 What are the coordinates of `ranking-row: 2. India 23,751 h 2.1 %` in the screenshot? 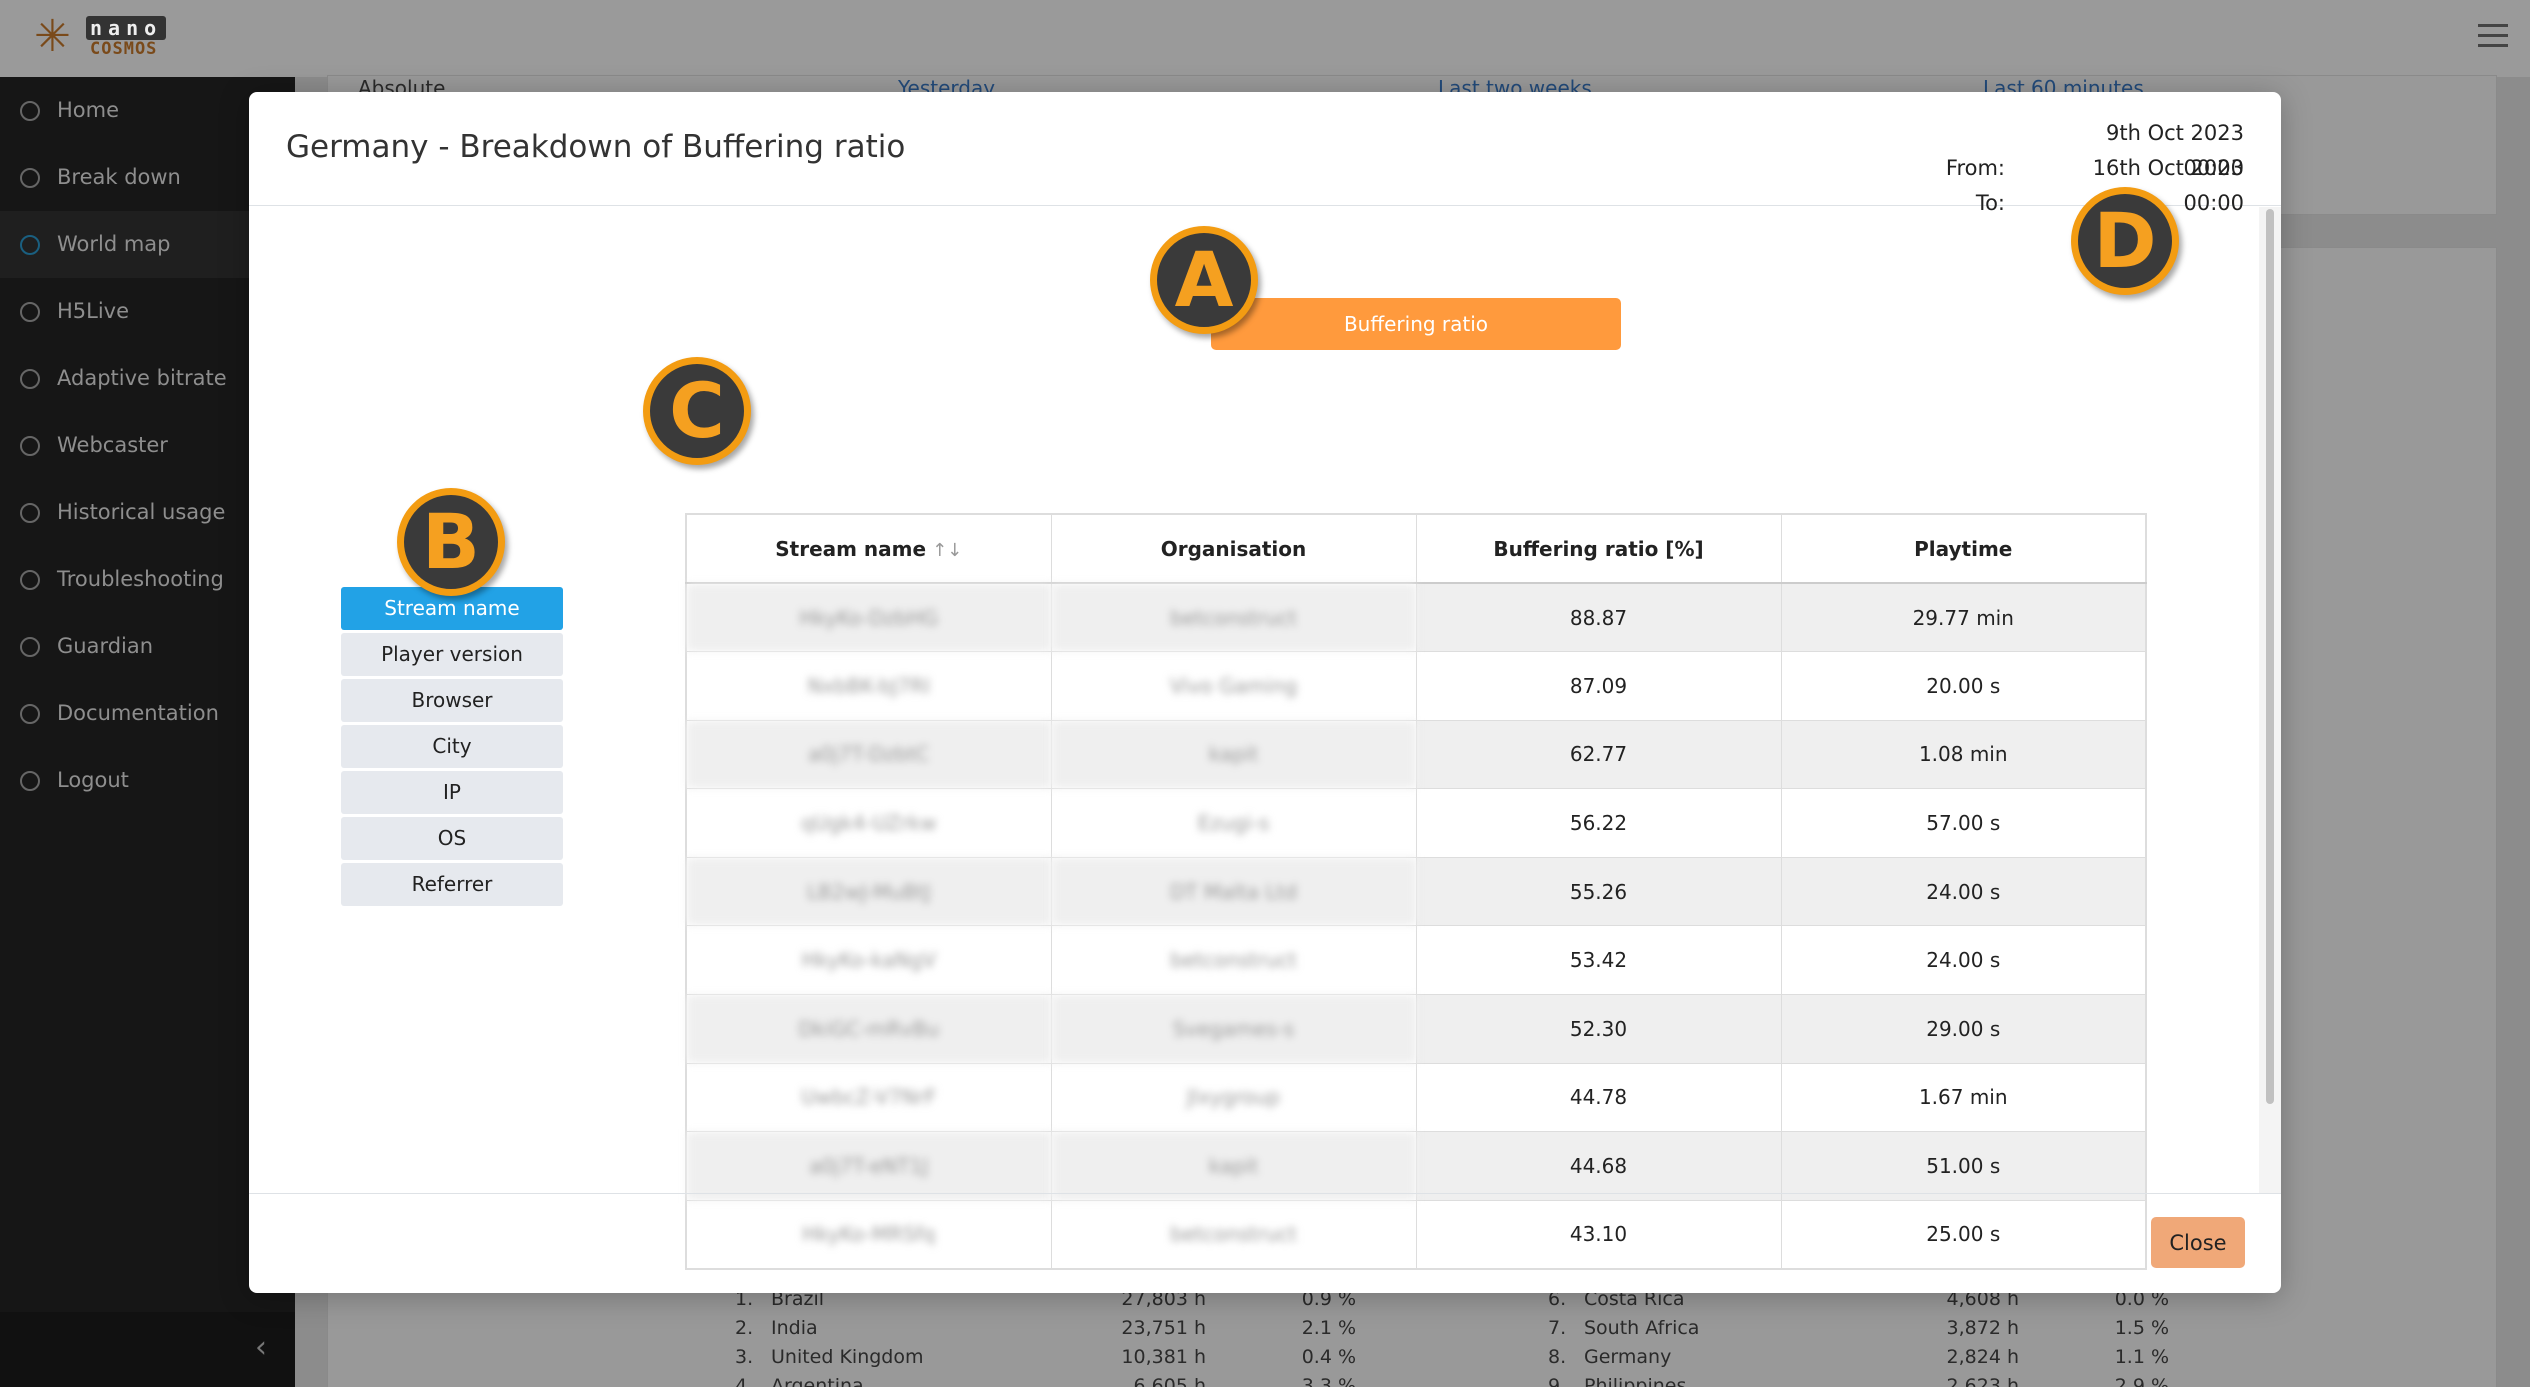 It's located at (1045, 1328).